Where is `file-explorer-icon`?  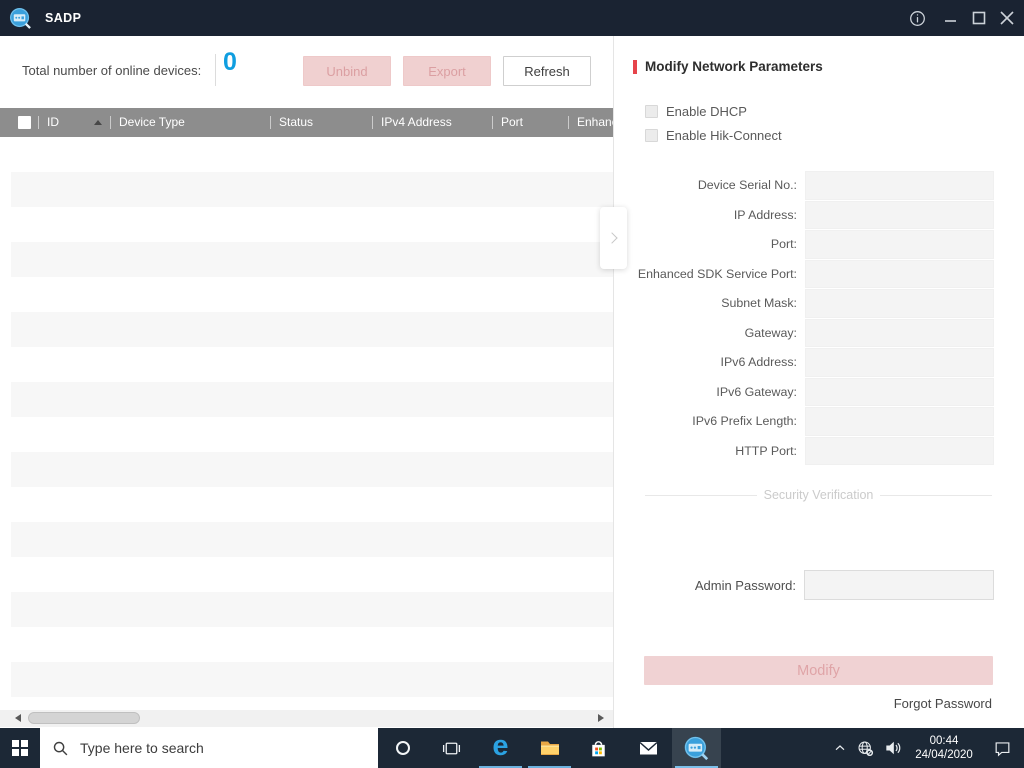 file-explorer-icon is located at coordinates (549, 748).